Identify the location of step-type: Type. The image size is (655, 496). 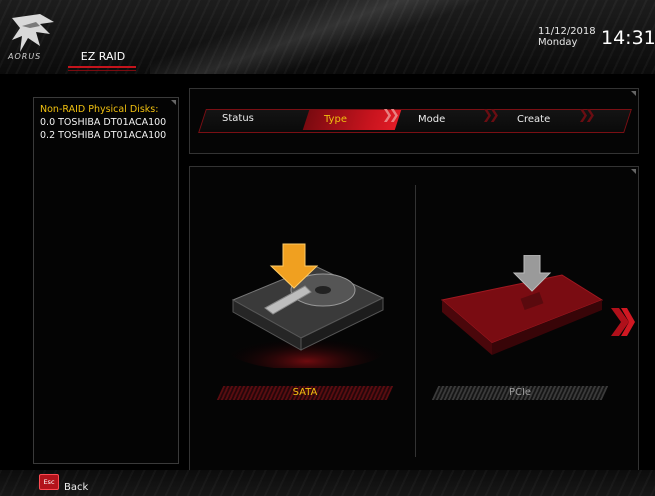
(335, 119).